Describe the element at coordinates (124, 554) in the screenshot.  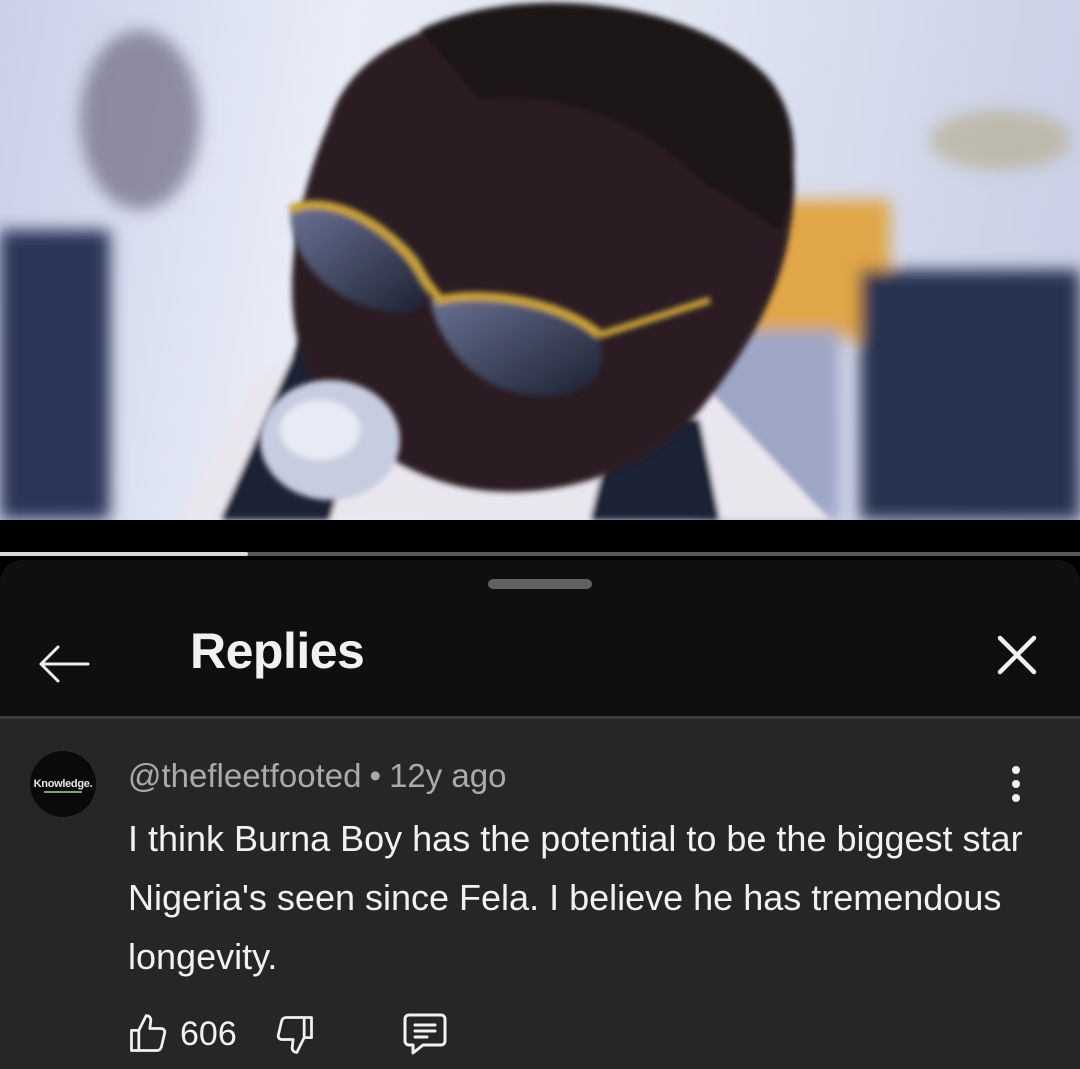
I see `video-progress-fill` at that location.